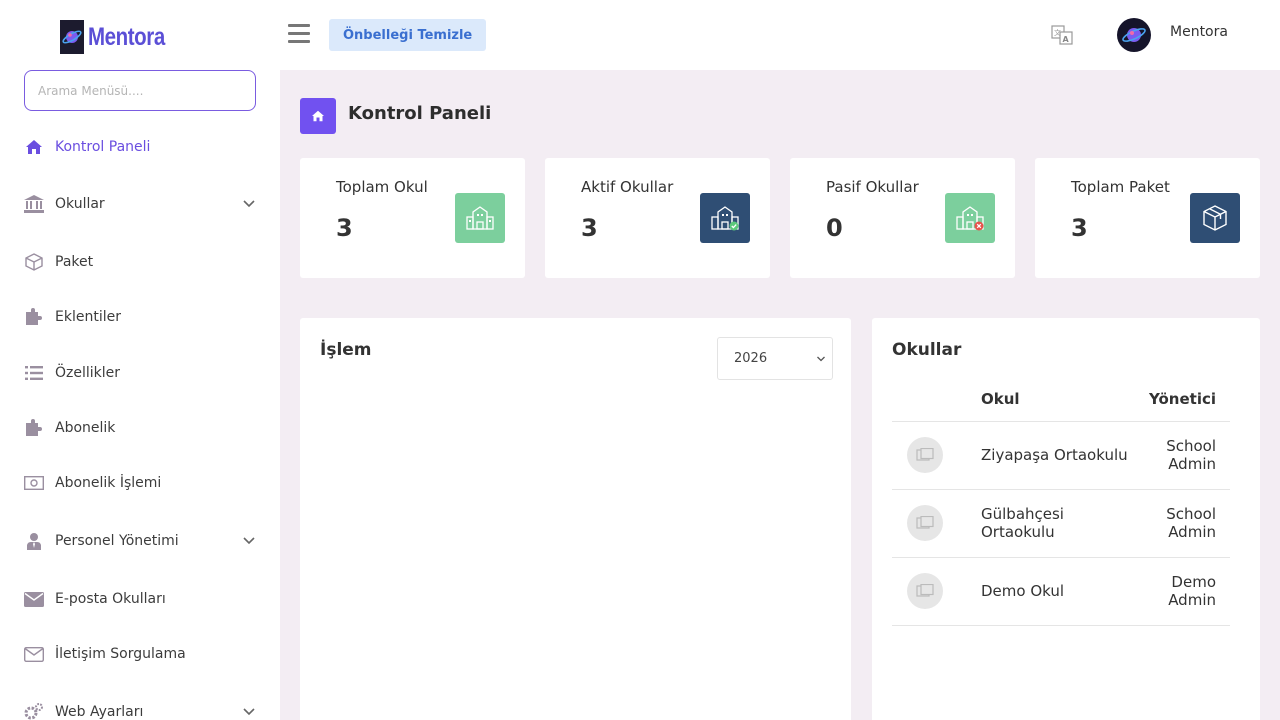 The image size is (1280, 720). I want to click on username-label: Mentora, so click(1199, 32).